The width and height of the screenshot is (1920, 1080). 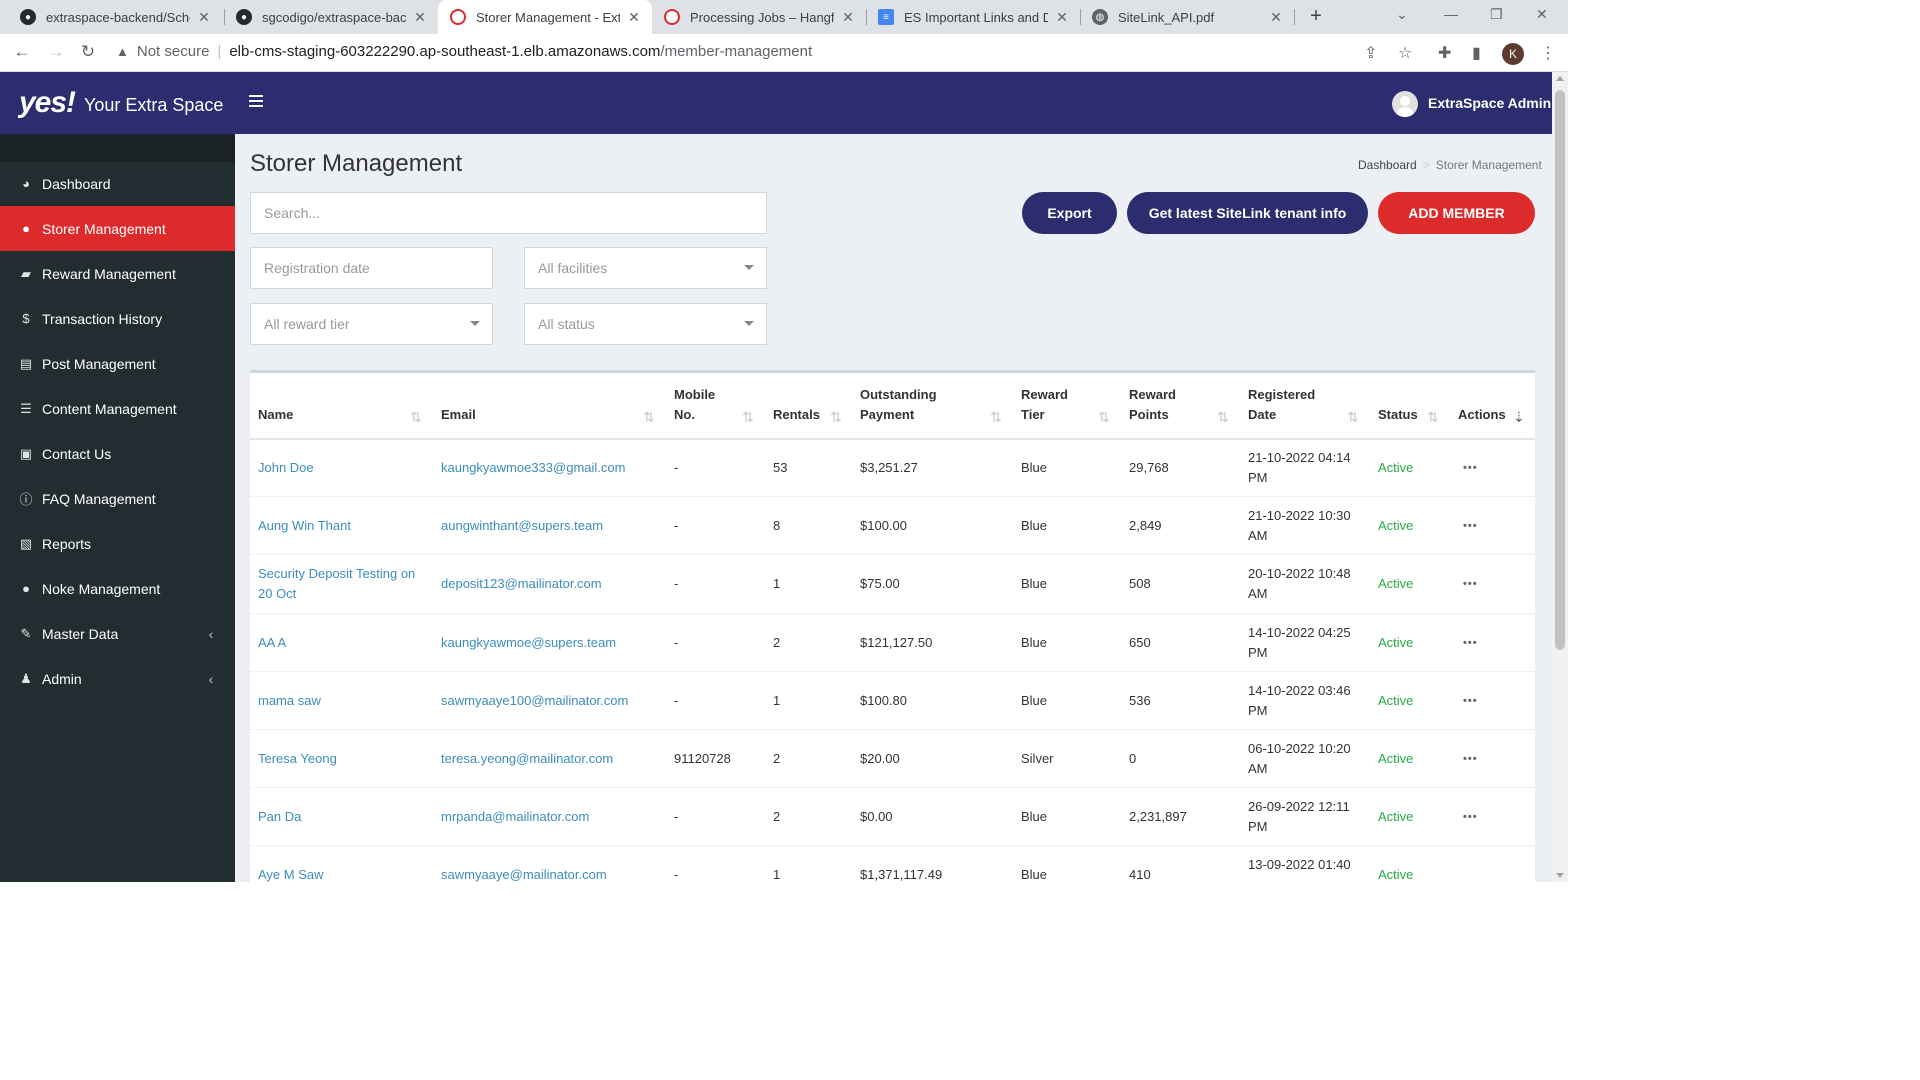 What do you see at coordinates (336, 584) in the screenshot?
I see `member-name-link: Security Deposit Testing on 20 Oct` at bounding box center [336, 584].